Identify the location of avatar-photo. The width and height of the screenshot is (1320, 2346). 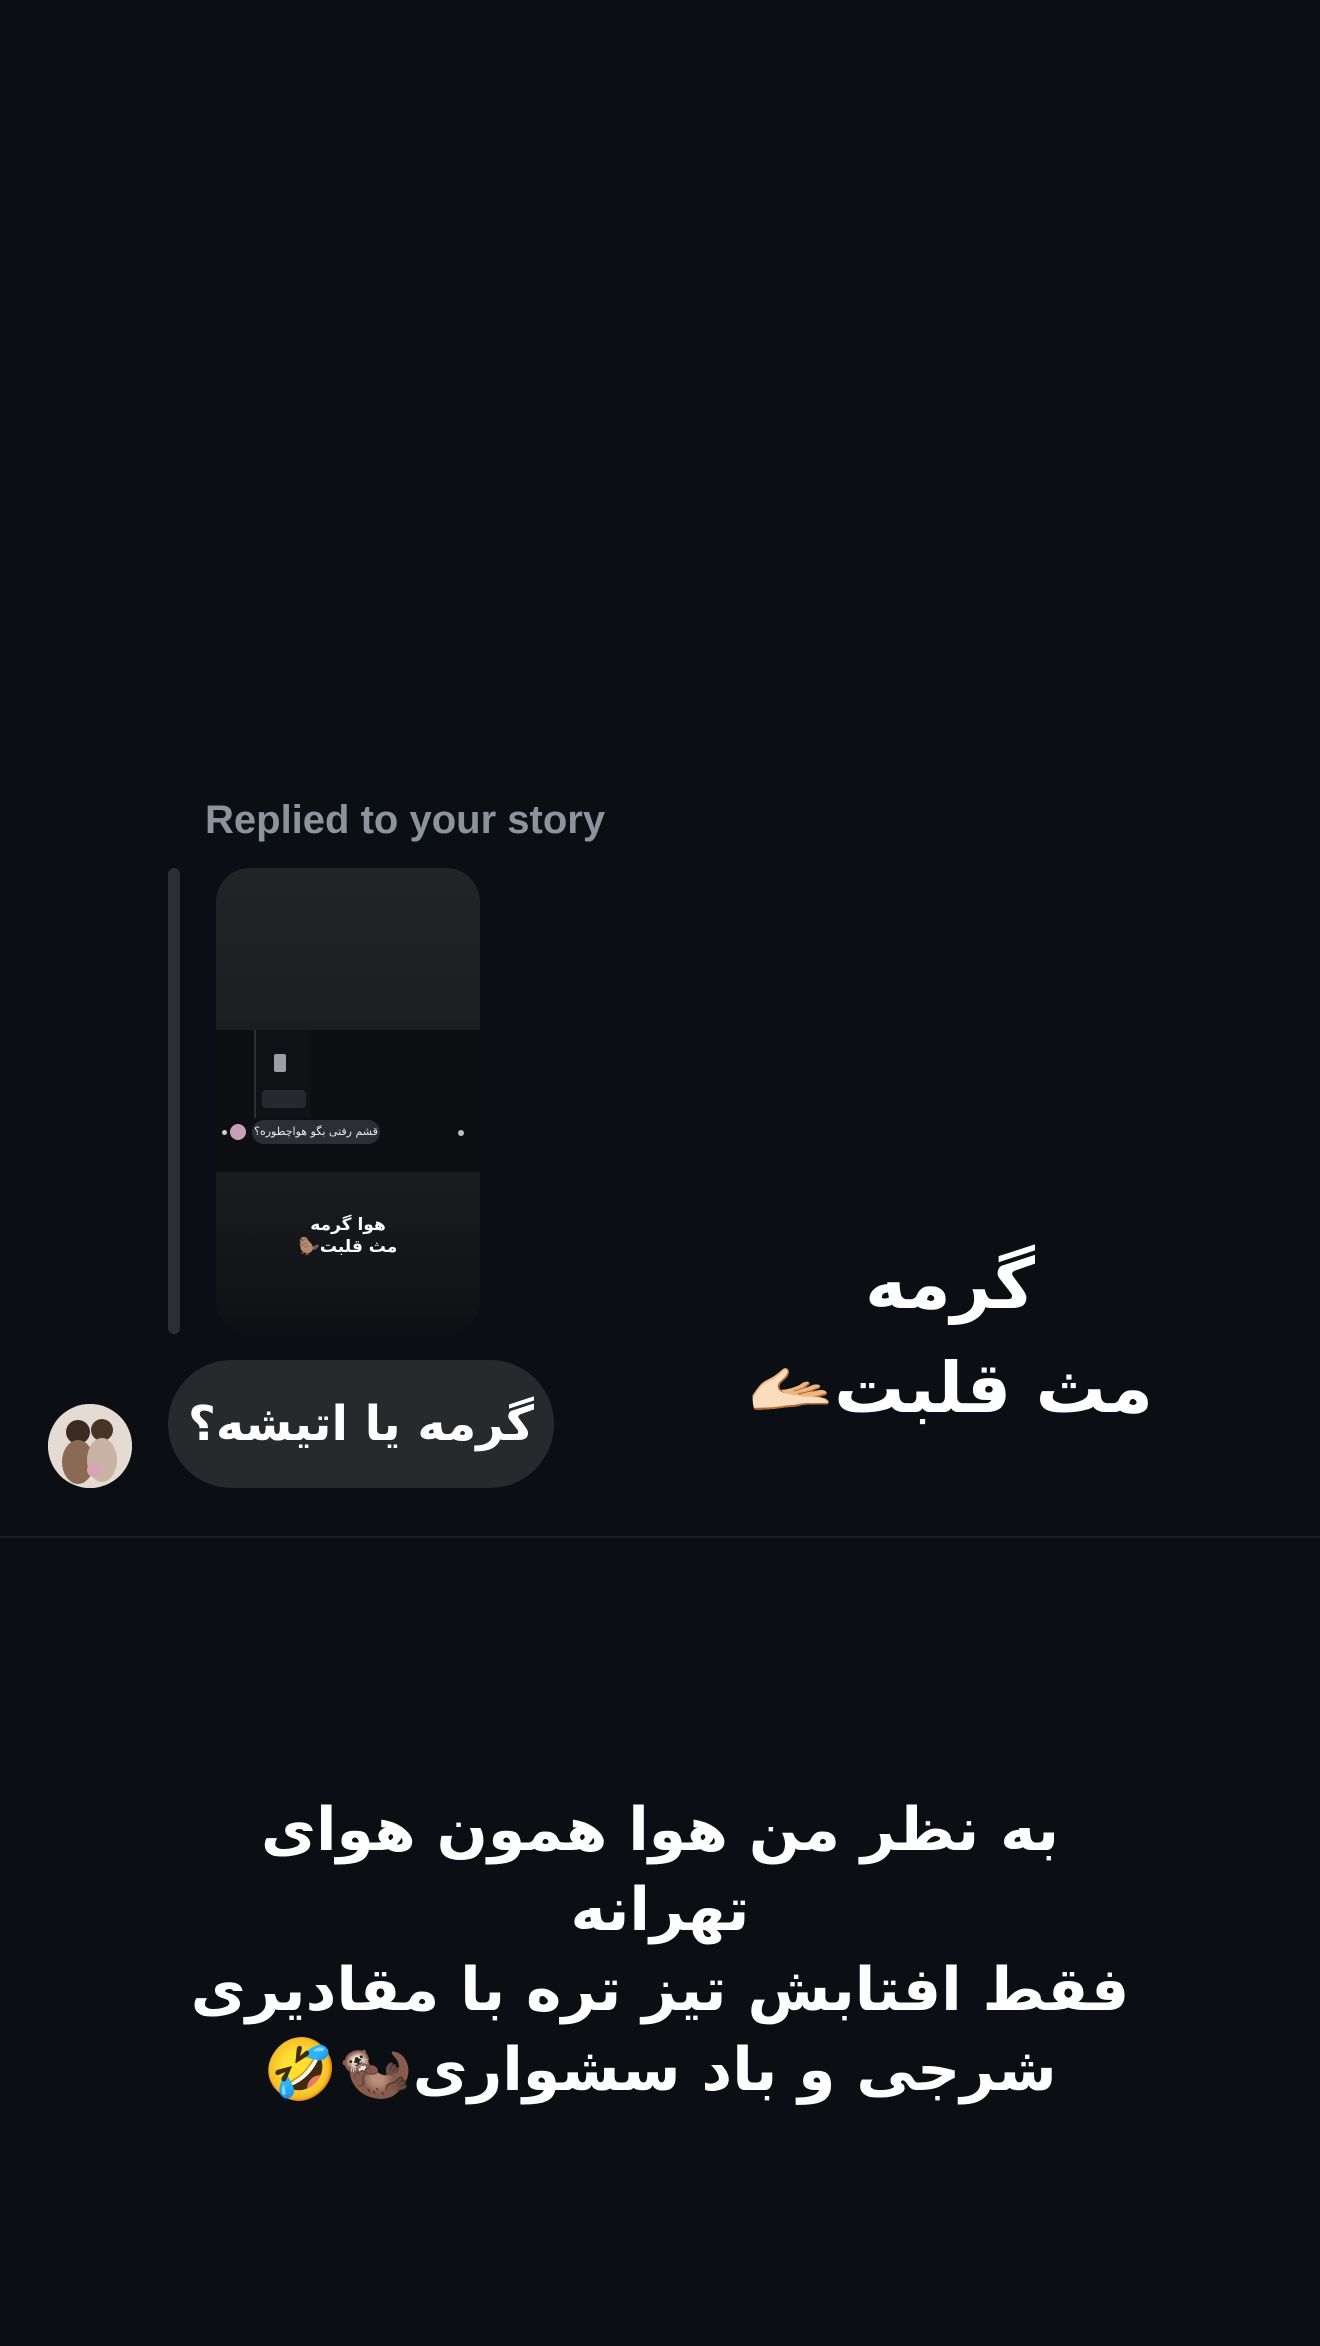
(90, 1446).